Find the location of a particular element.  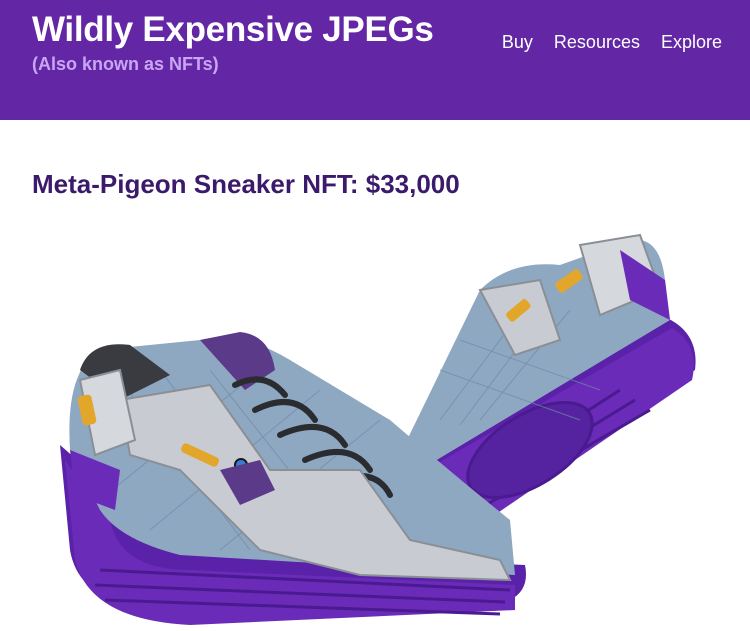

site-subtitle: (Also known as NFTs) is located at coordinates (125, 64).